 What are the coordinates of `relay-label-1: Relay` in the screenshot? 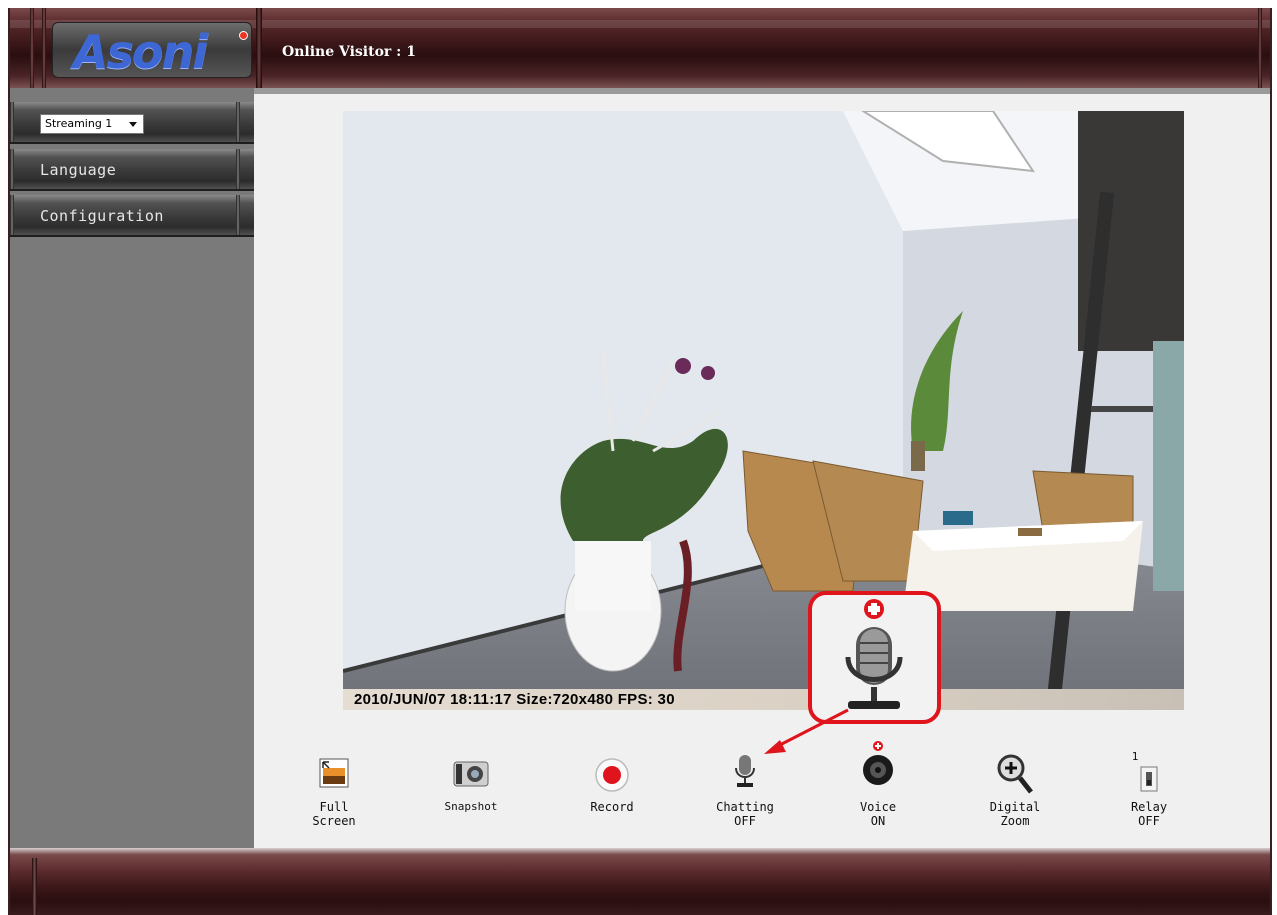 It's located at (1149, 807).